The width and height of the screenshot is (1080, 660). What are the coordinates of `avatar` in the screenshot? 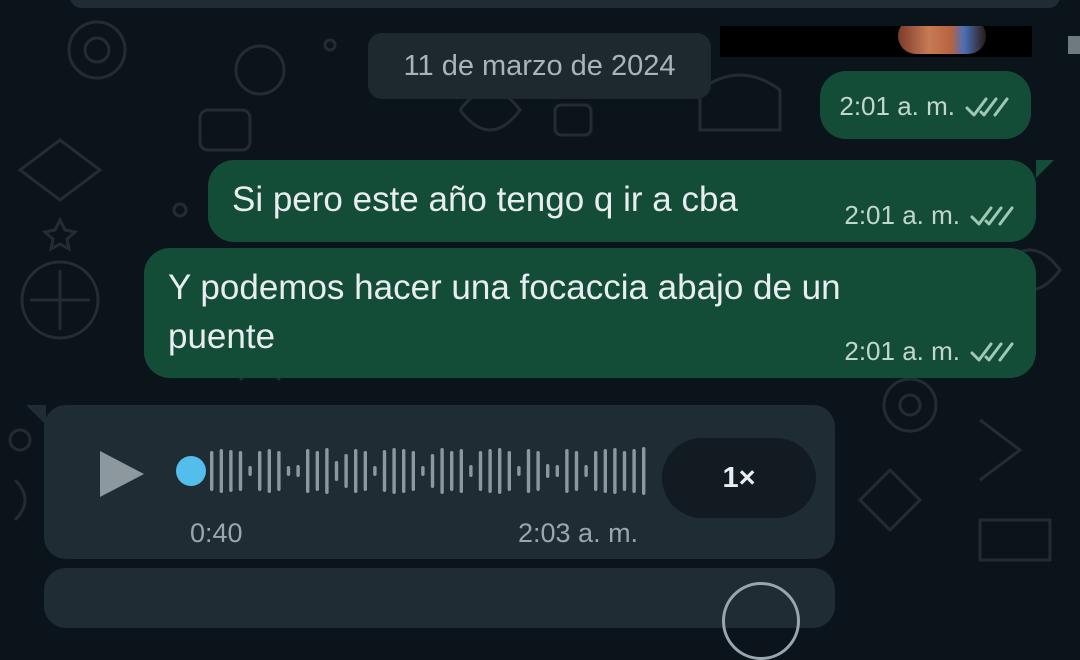 It's located at (761, 621).